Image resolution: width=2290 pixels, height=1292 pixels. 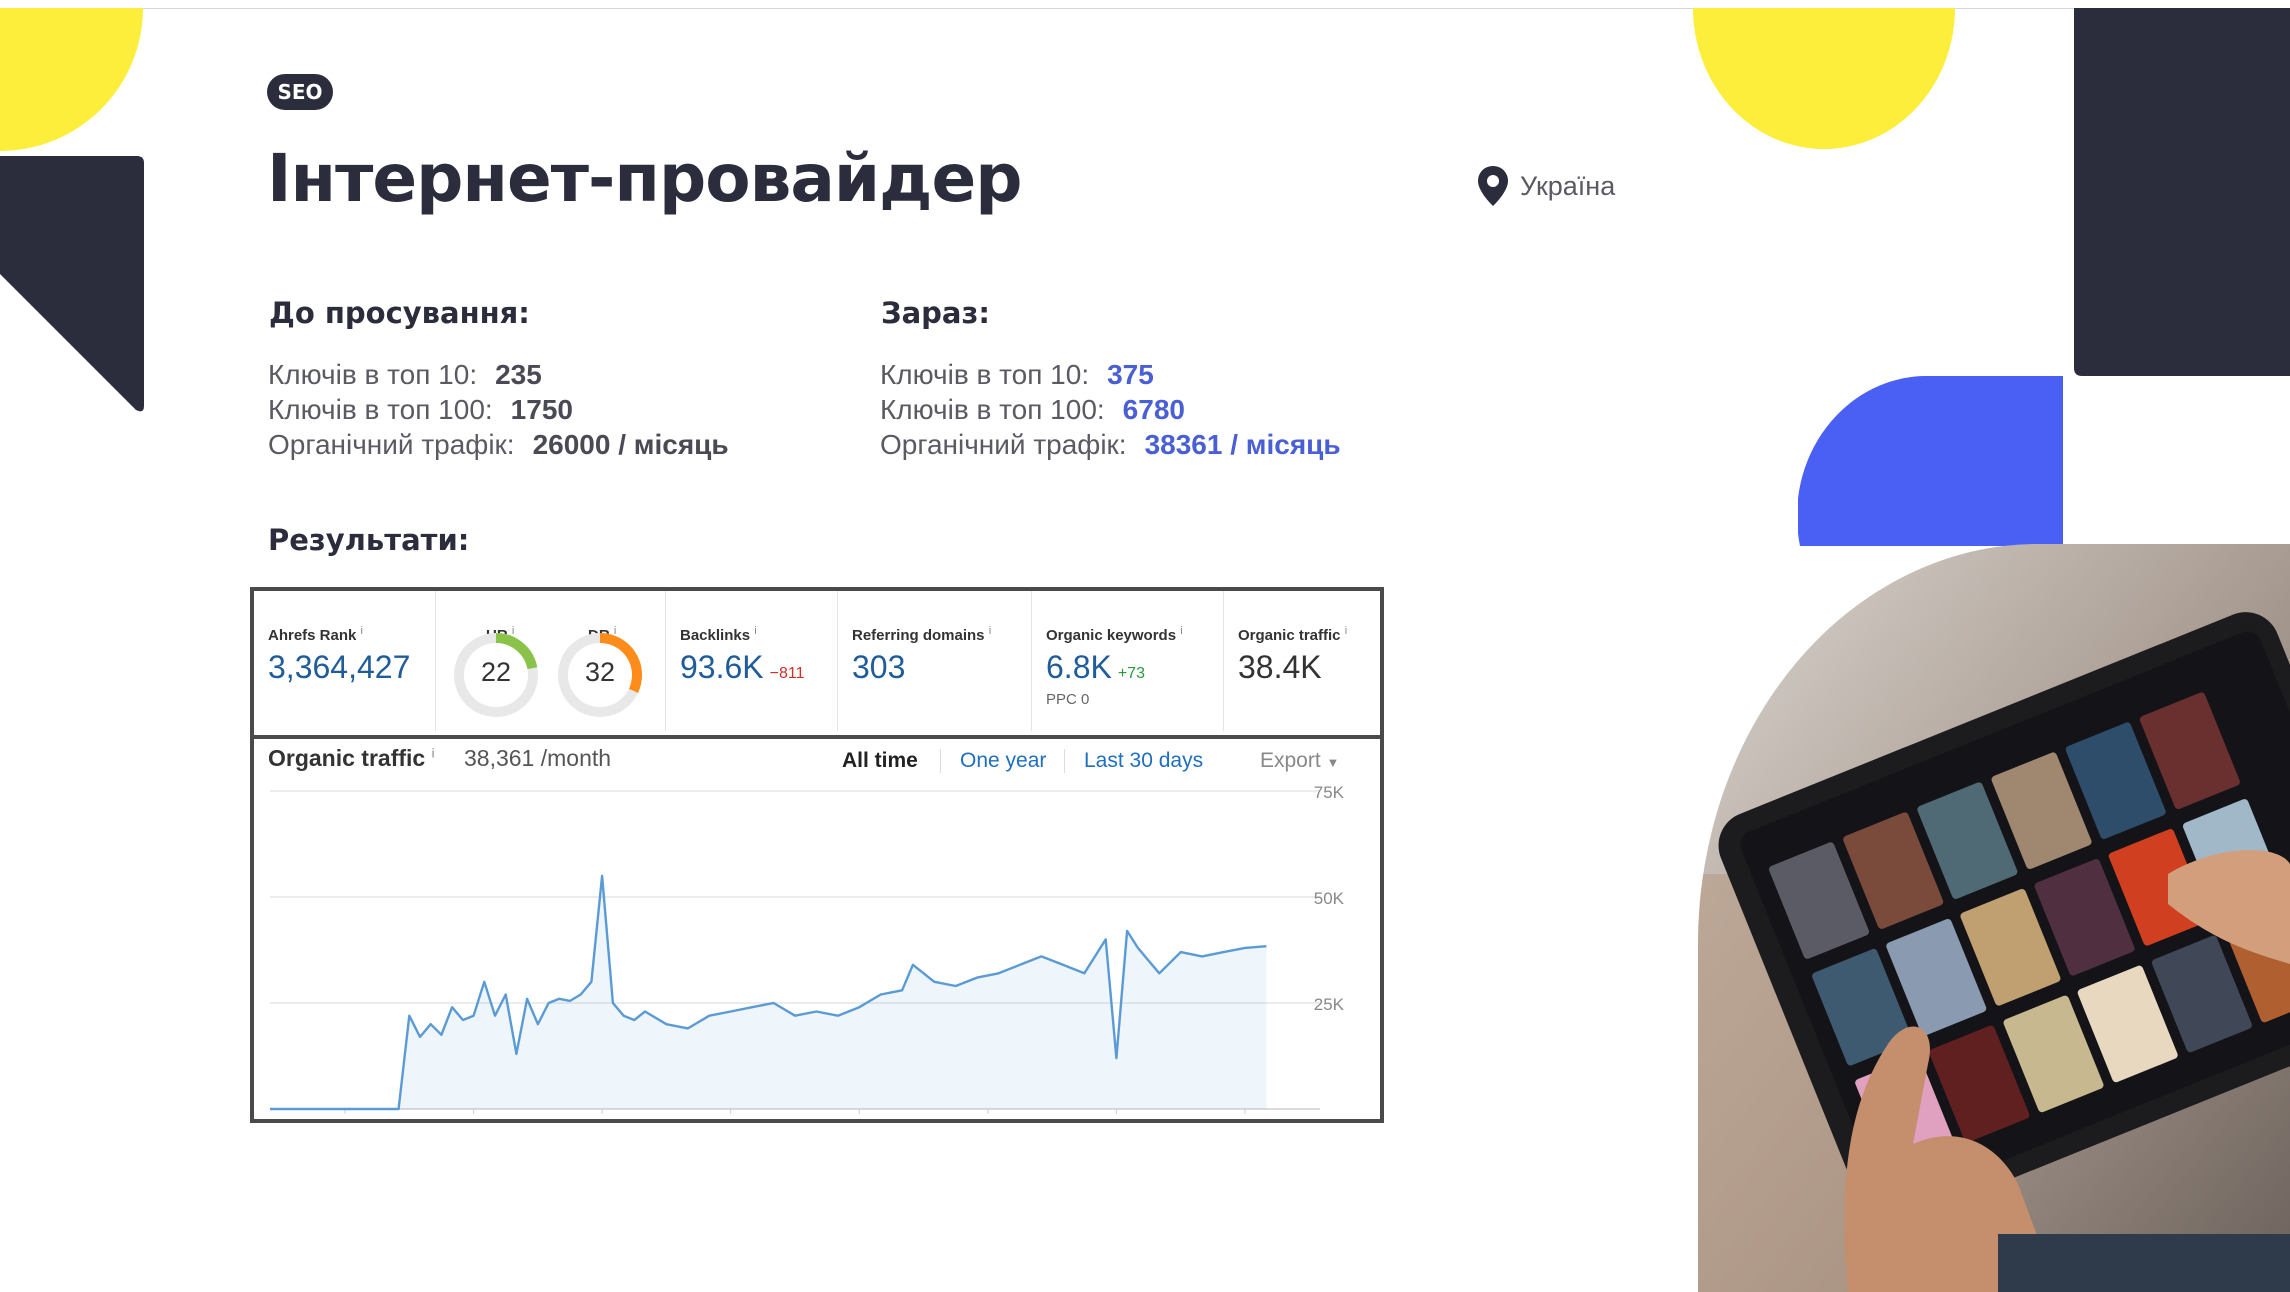 I want to click on metric-value: 303, so click(x=879, y=667).